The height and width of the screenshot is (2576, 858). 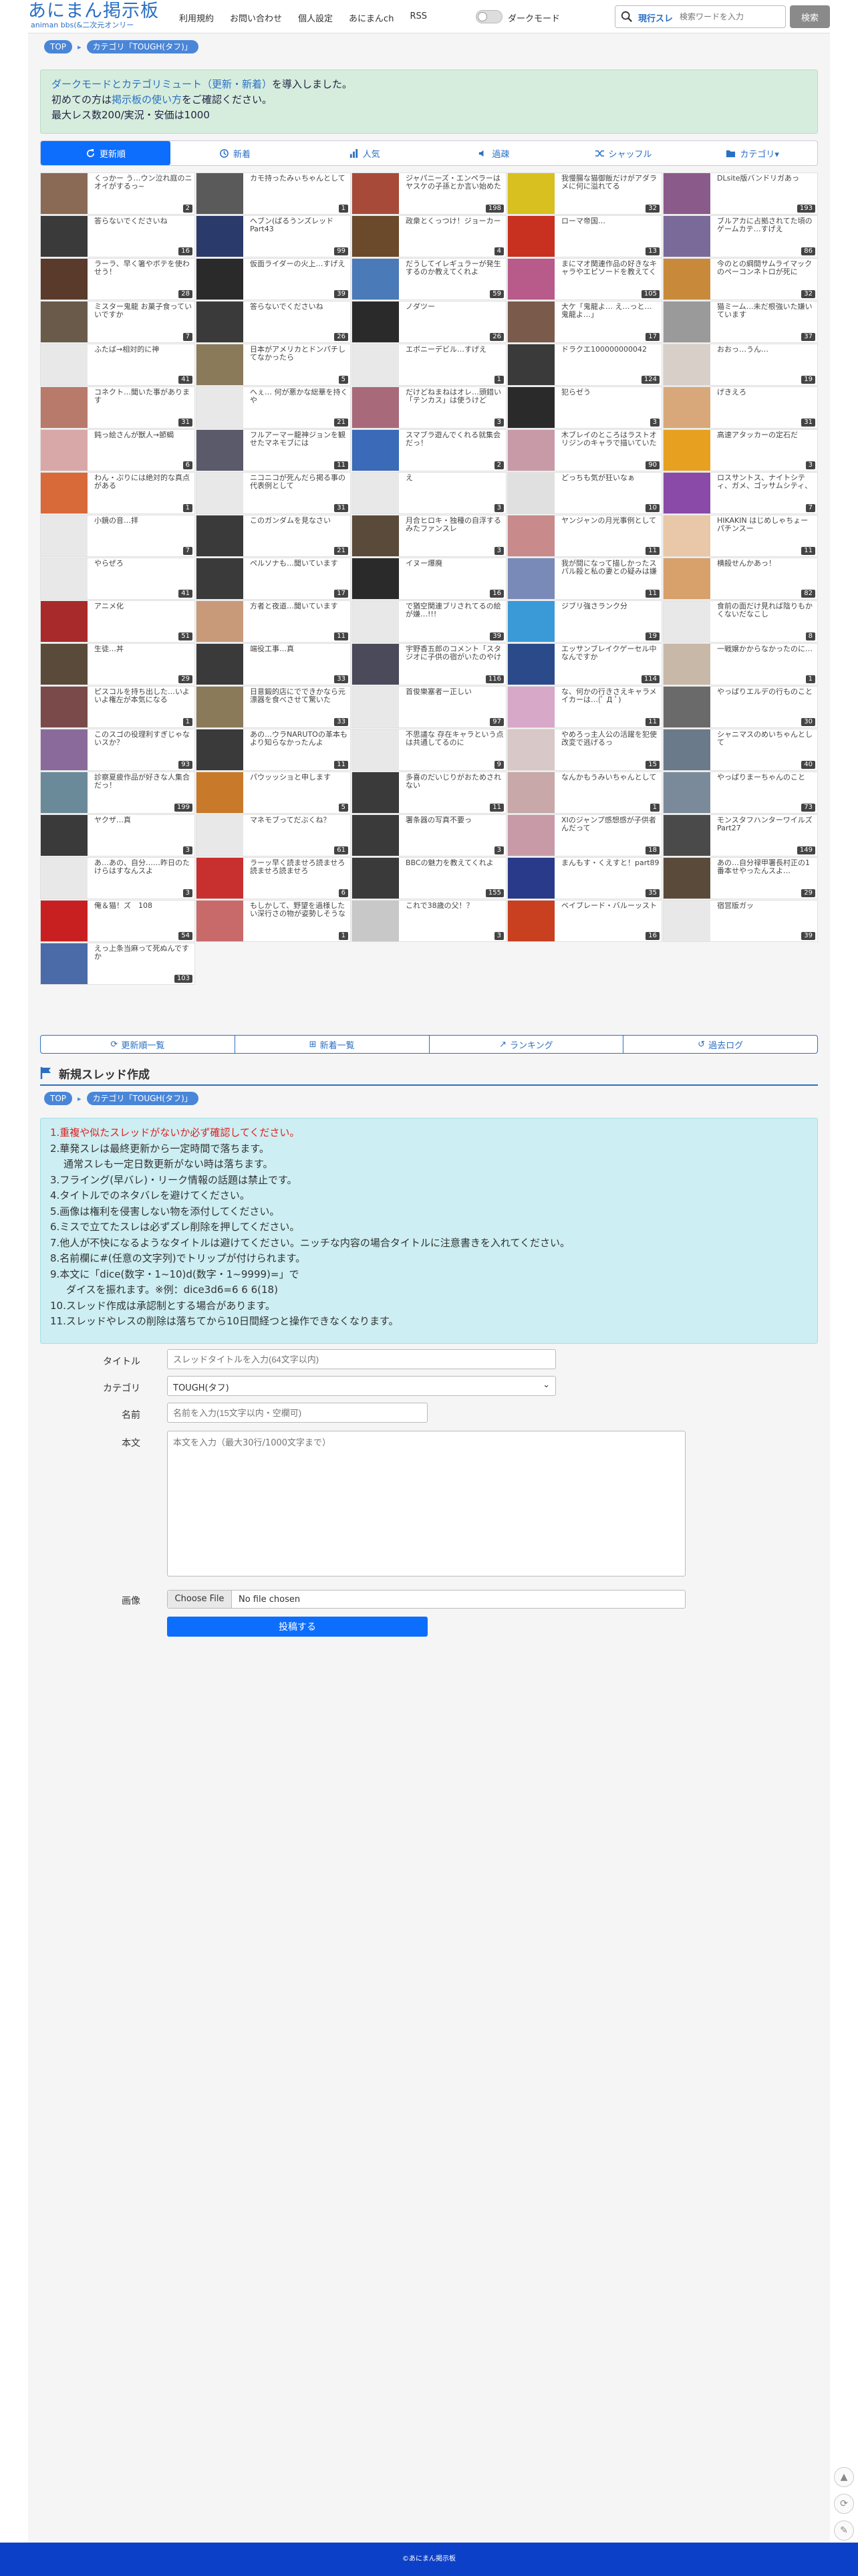 I want to click on title-input, so click(x=361, y=1359).